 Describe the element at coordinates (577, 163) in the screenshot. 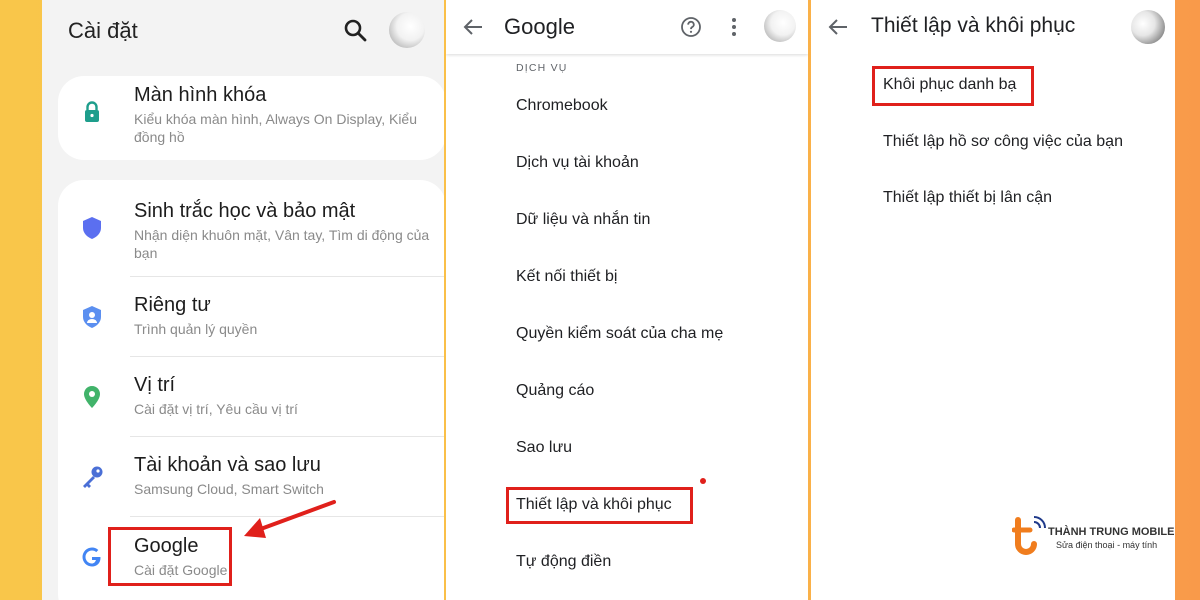

I see `menu-item-account-services: Dịch vụ tài khoản` at that location.